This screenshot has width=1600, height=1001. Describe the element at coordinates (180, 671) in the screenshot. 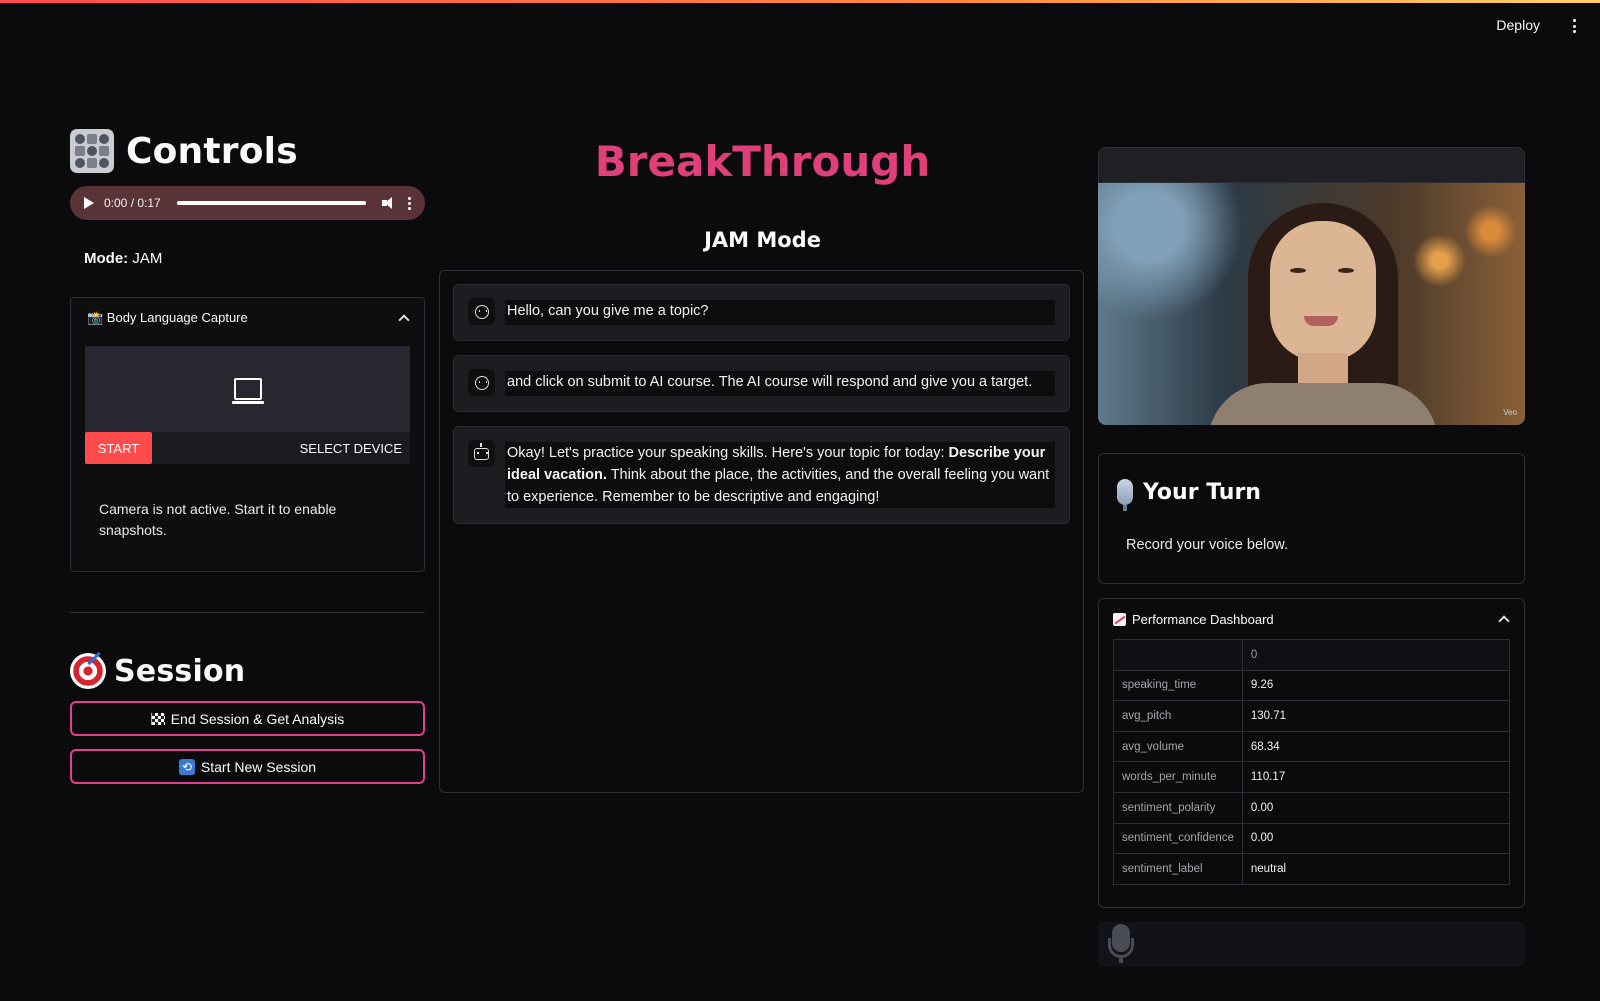

I see `session-title: Session` at that location.